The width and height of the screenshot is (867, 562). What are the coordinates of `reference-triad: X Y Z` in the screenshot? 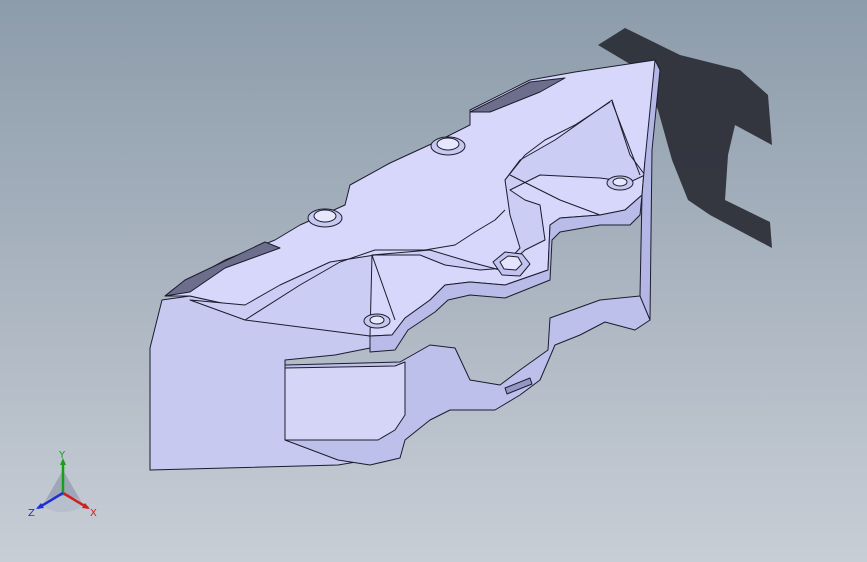 It's located at (66, 485).